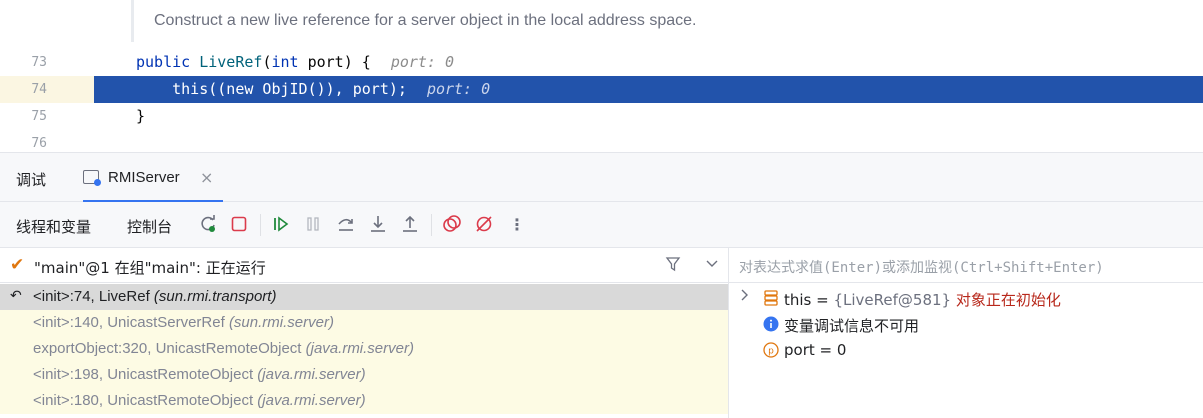 This screenshot has width=1203, height=418. I want to click on variable-port: p port = 0, so click(966, 350).